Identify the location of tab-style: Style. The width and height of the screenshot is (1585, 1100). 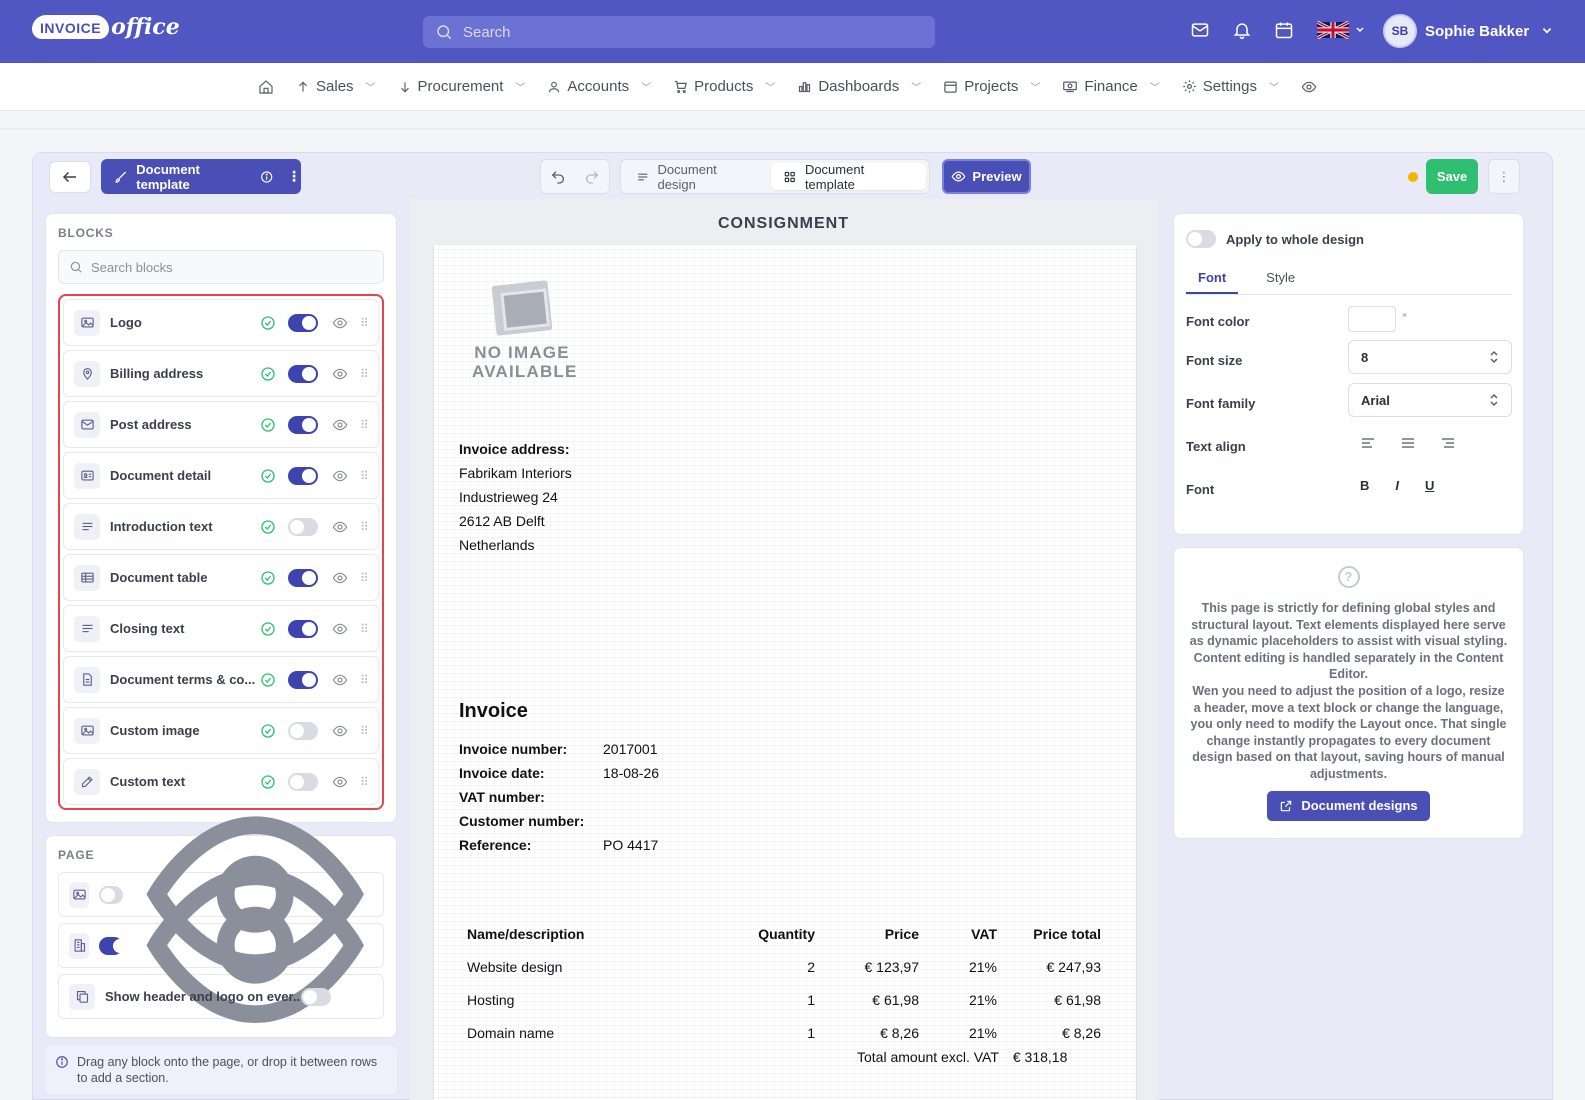
(1280, 282).